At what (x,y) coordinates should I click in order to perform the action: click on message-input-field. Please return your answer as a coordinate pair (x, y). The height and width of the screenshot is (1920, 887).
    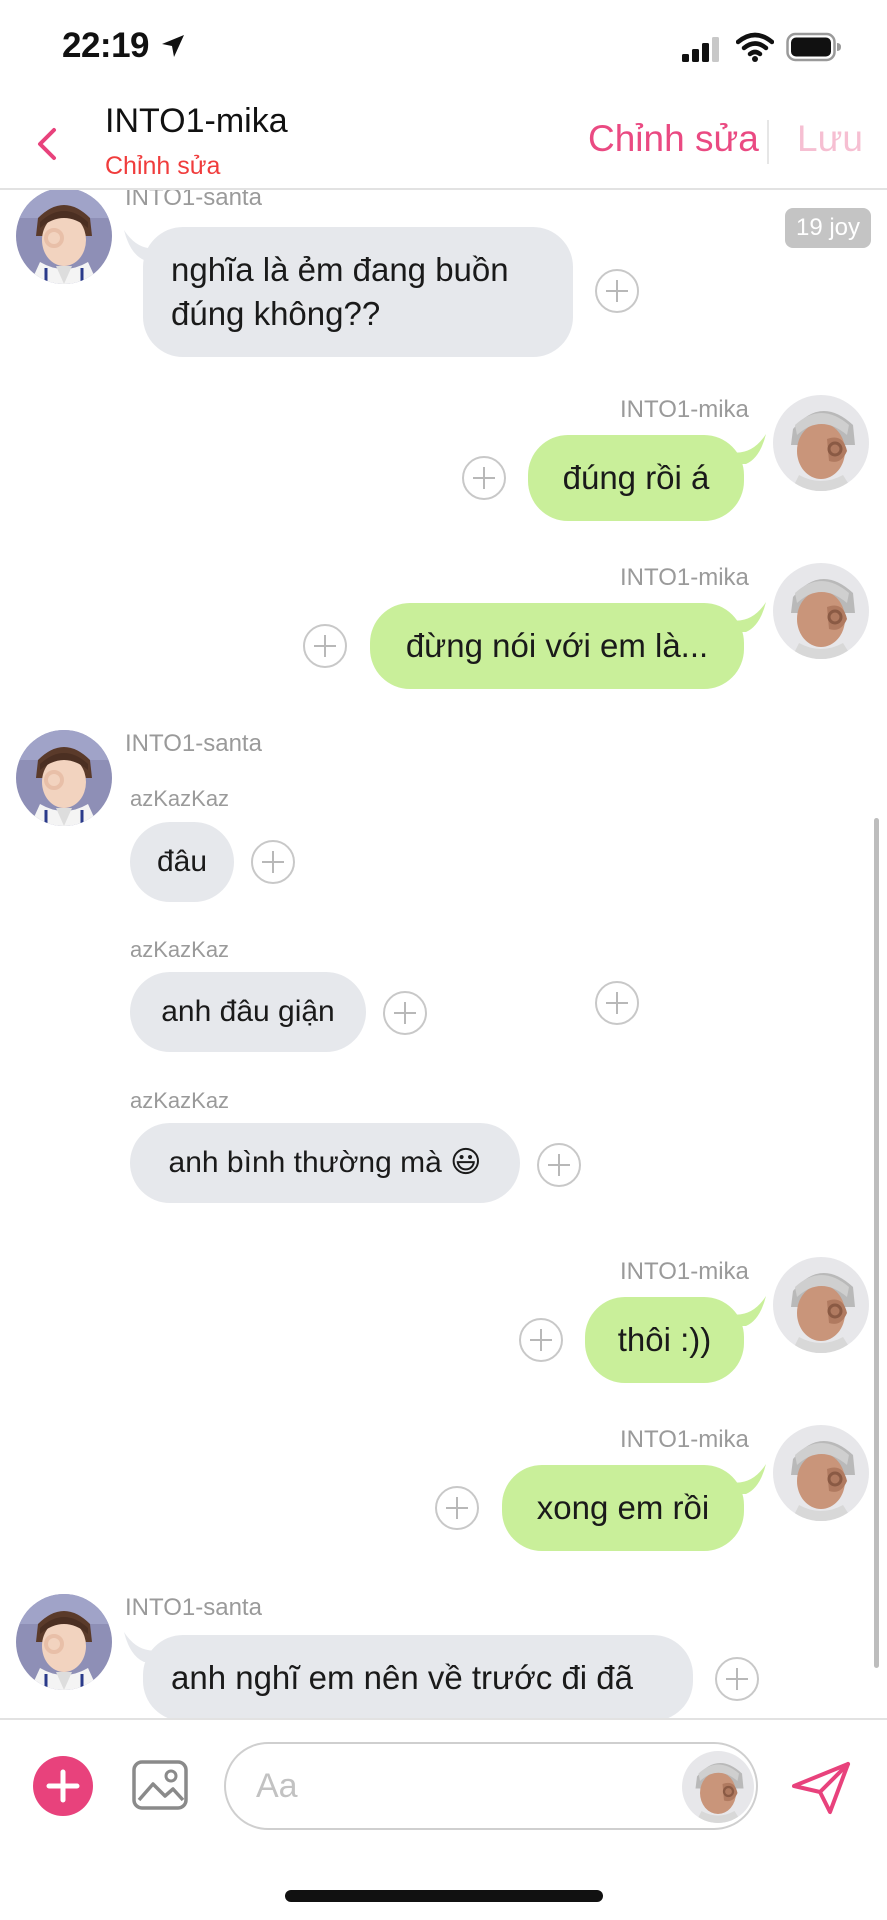
    Looking at the image, I should click on (491, 1786).